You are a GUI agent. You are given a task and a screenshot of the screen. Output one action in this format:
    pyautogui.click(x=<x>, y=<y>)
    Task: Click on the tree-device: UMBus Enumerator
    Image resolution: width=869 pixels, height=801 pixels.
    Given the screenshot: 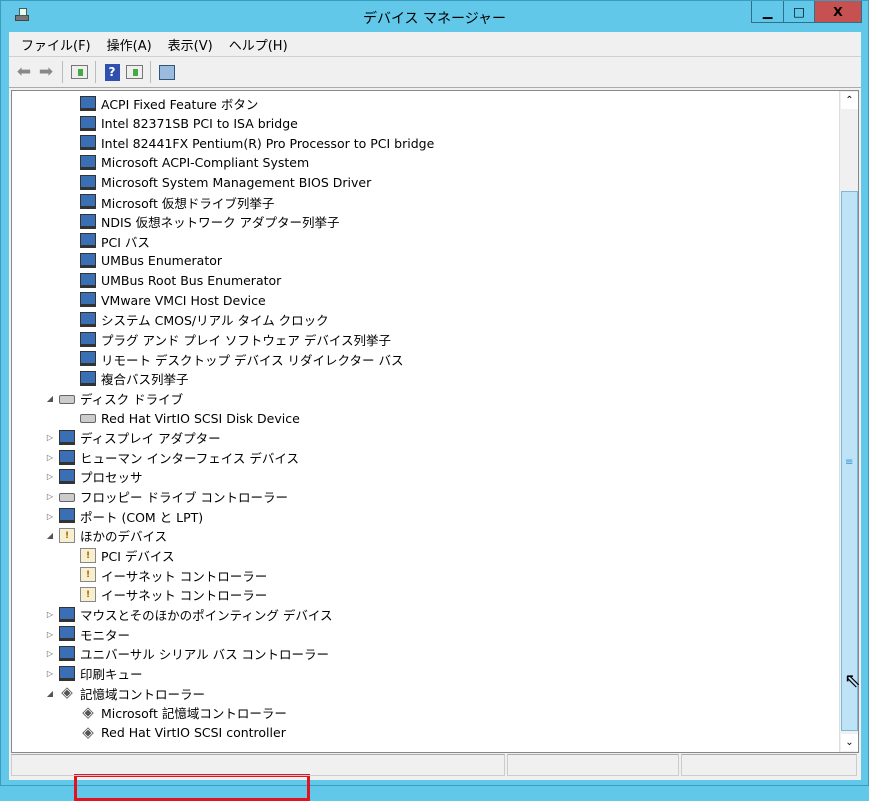 What is the action you would take?
    pyautogui.click(x=426, y=261)
    